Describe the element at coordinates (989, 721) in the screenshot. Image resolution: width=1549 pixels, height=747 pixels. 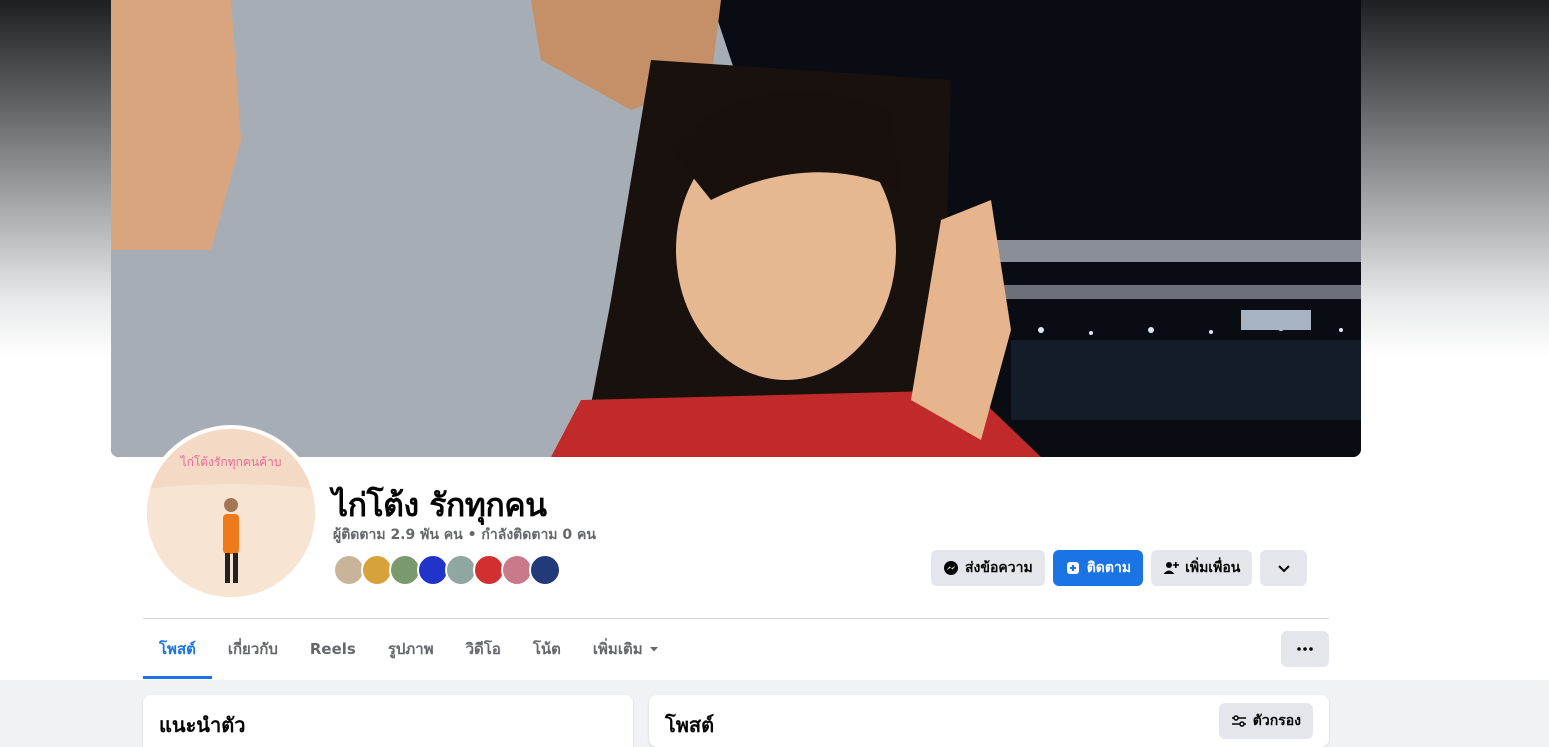
I see `posts-card: โพสต์ ตัวกรอง` at that location.